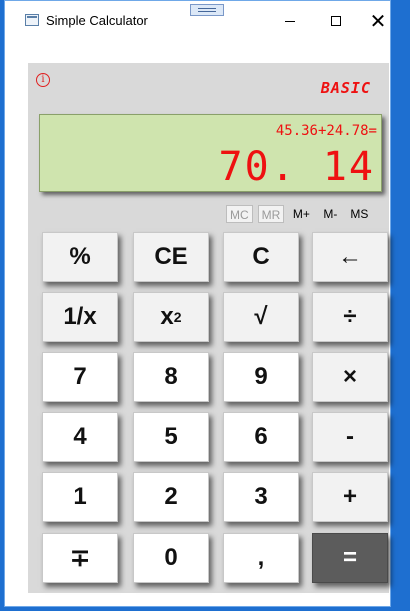 Image resolution: width=410 pixels, height=611 pixels. Describe the element at coordinates (197, 21) in the screenshot. I see `title-bar: Simple Calculator ✕` at that location.